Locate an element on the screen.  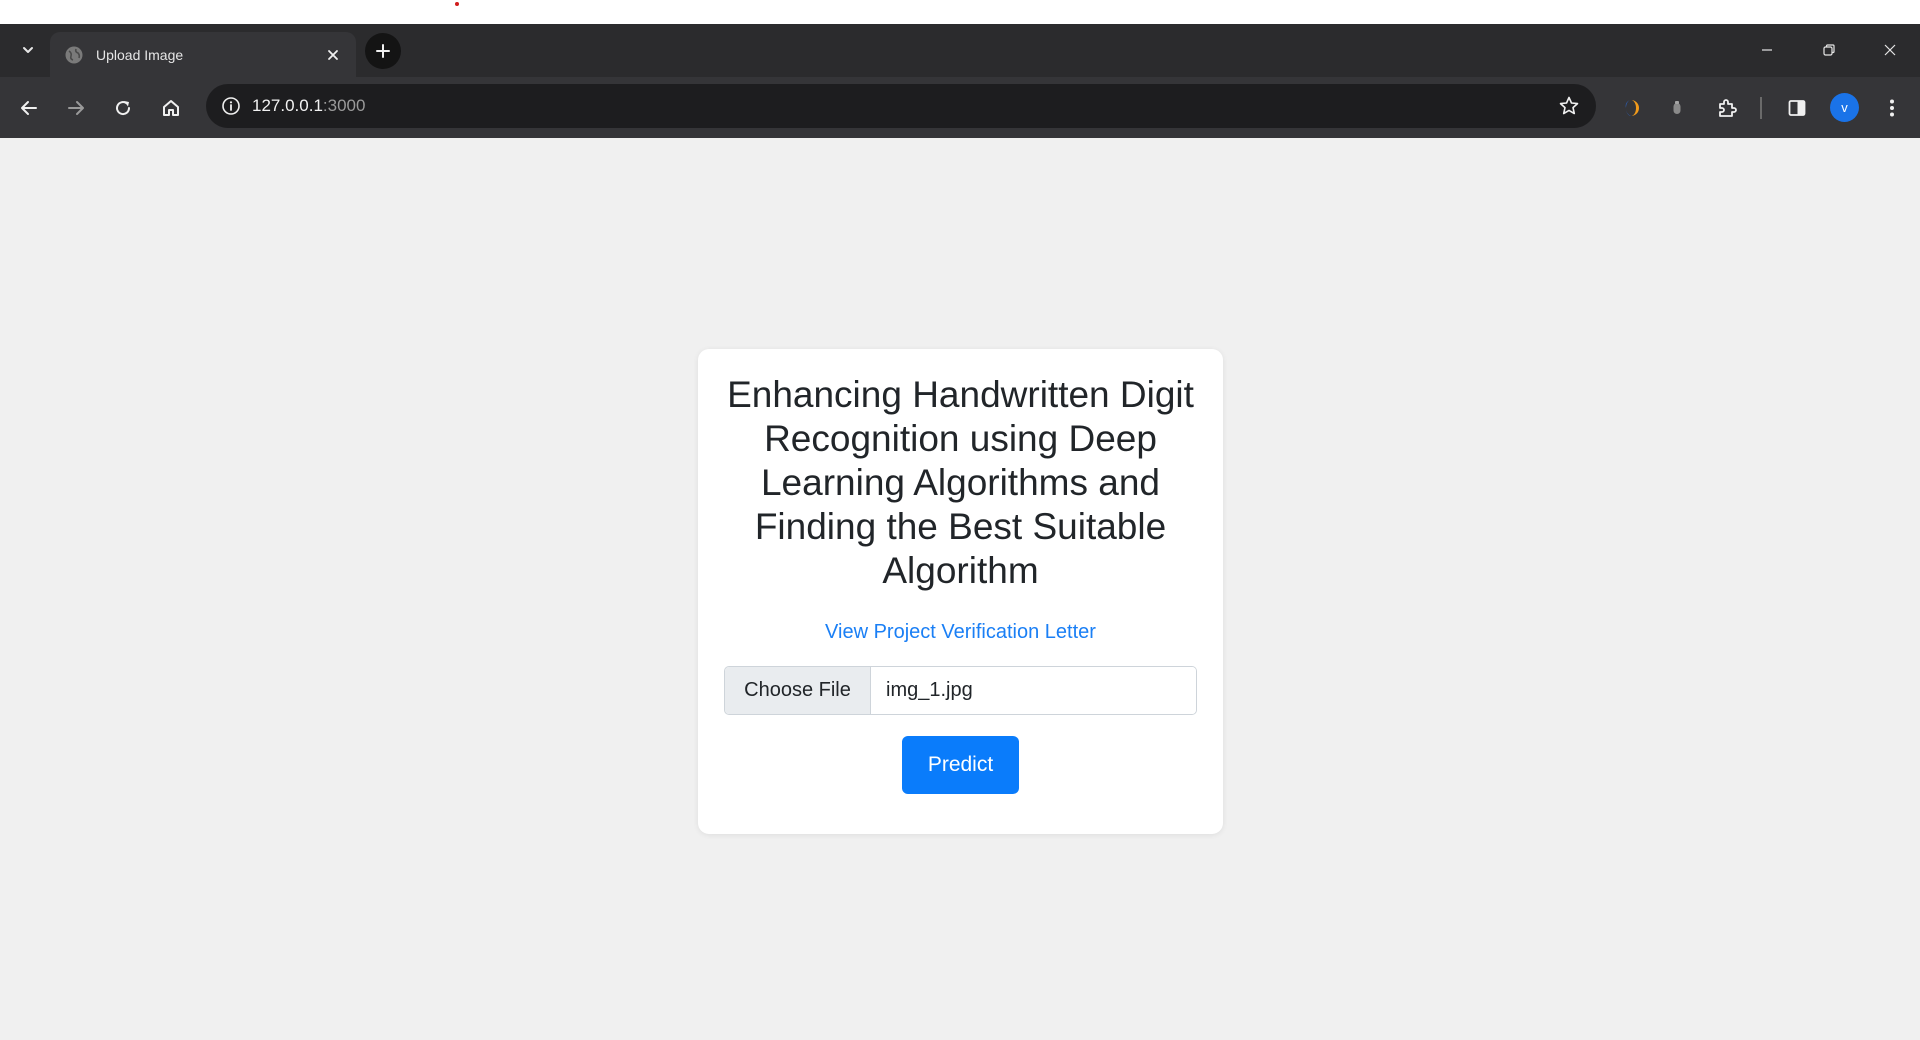
file-input: Choose File img_1.jpg is located at coordinates (960, 690).